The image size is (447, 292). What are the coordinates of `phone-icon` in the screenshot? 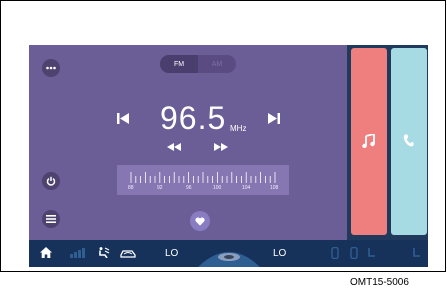 It's located at (408, 140).